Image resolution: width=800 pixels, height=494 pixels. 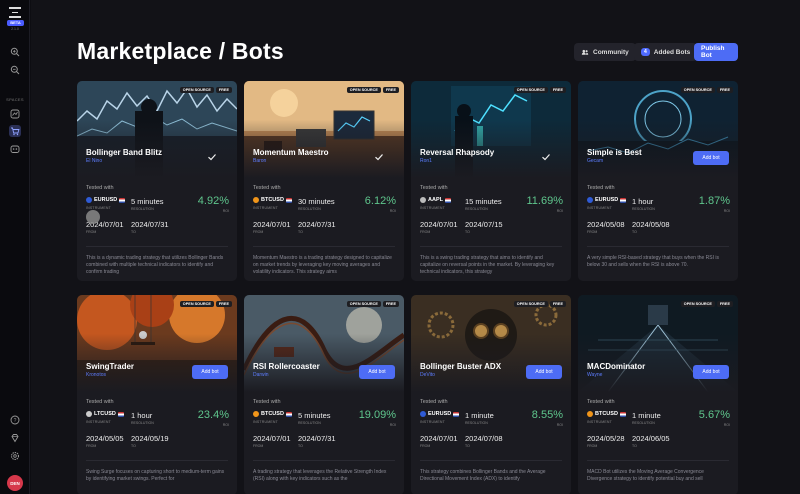 I want to click on publish-bot-button: Publish Bot, so click(x=716, y=52).